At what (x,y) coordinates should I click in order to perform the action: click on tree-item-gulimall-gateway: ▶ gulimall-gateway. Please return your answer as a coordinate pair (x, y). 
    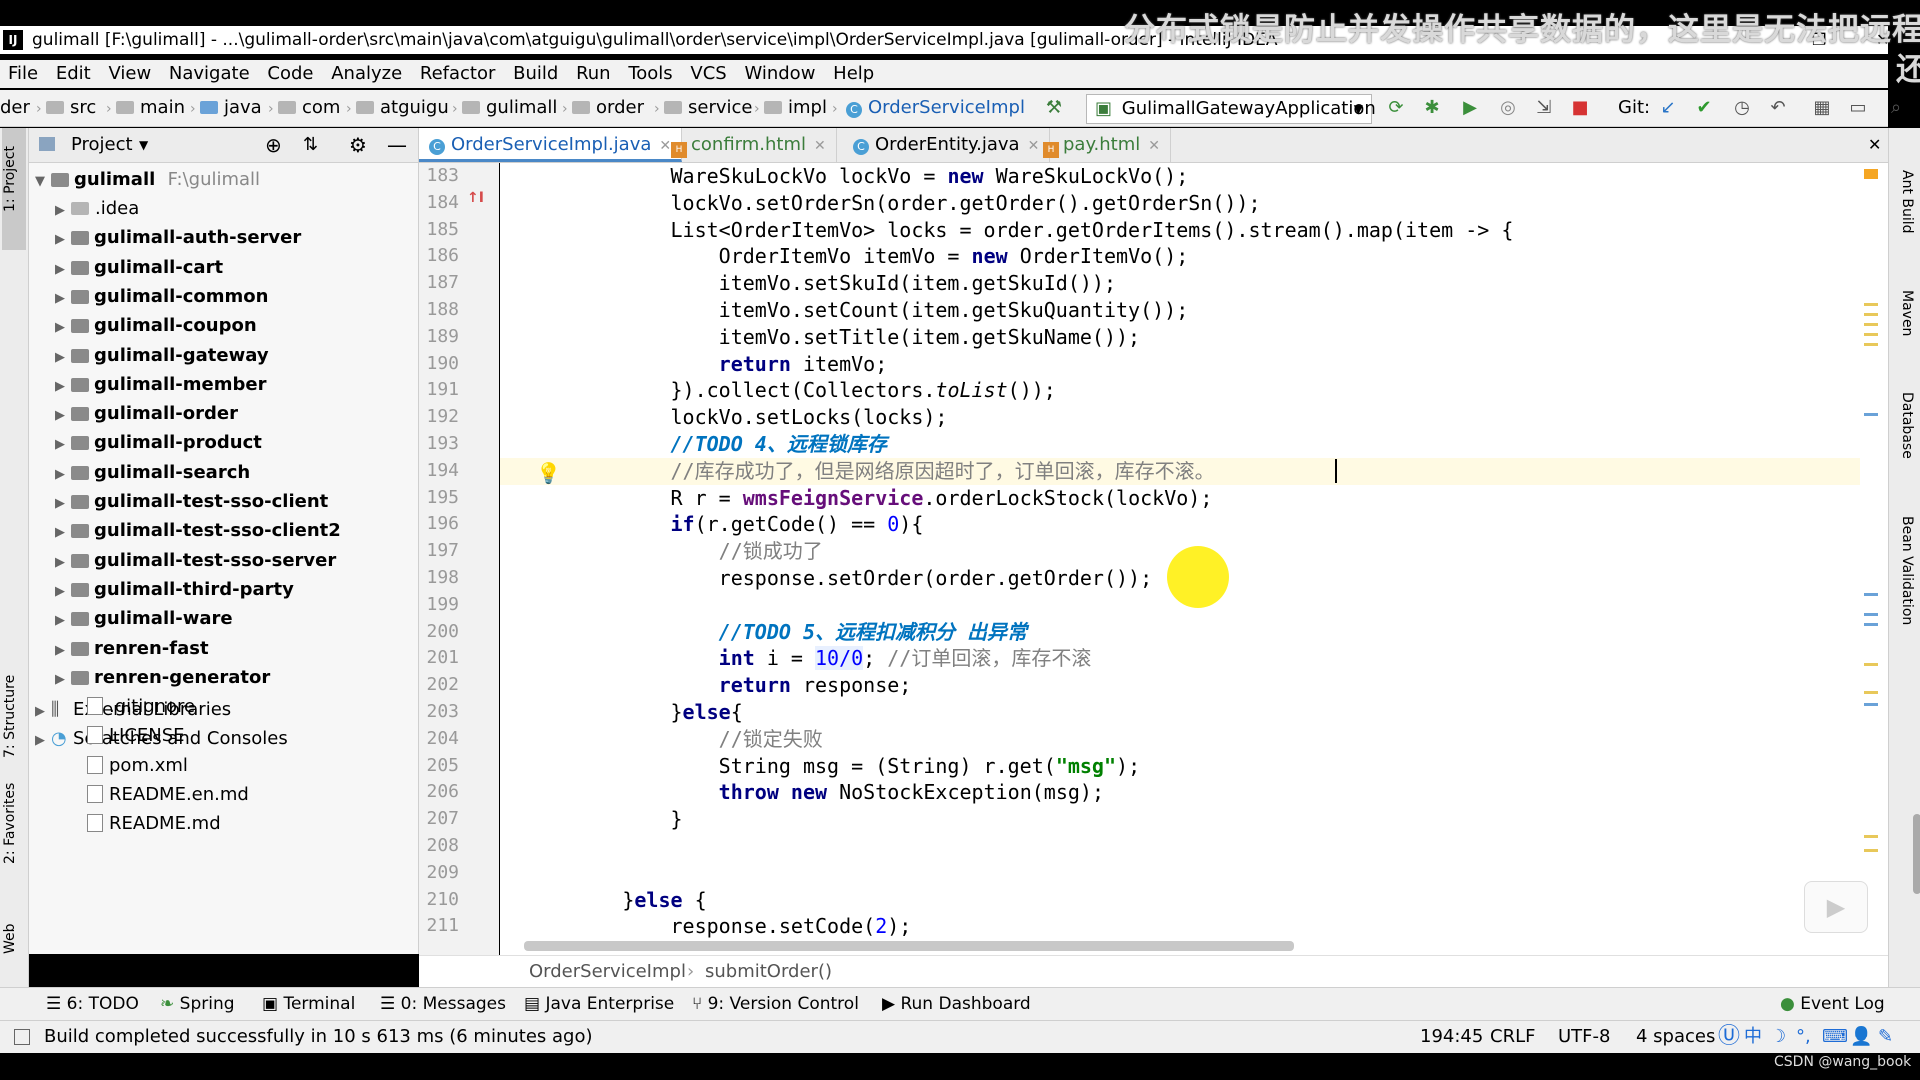
    Looking at the image, I should click on (162, 355).